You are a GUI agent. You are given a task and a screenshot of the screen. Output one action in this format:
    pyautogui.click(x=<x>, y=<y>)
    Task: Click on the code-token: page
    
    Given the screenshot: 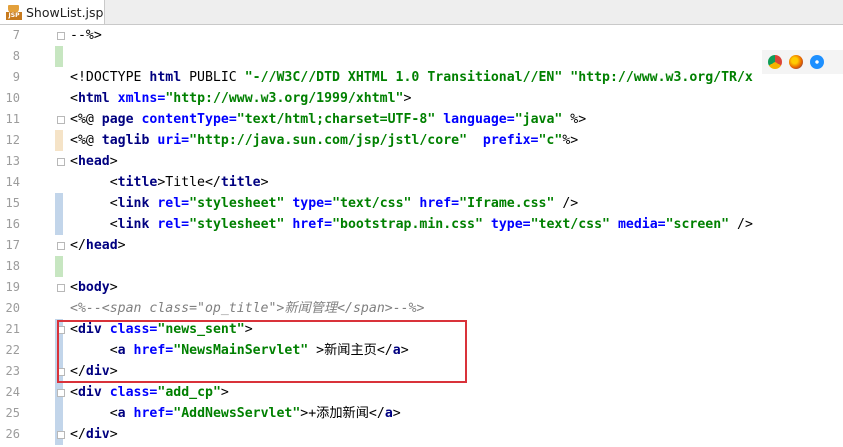 What is the action you would take?
    pyautogui.click(x=117, y=119)
    